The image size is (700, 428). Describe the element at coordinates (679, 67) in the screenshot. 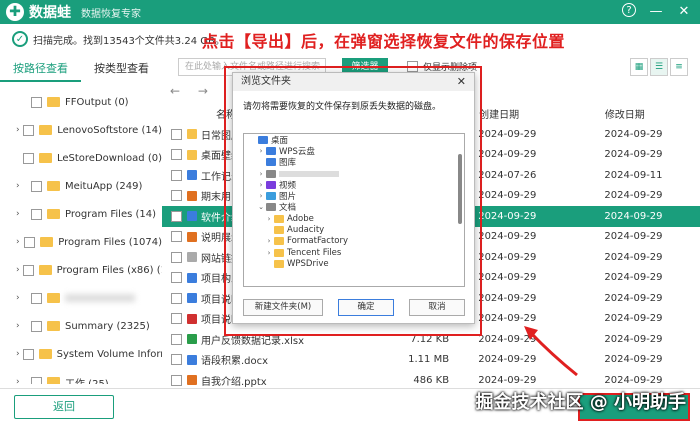

I see `detail-view-icon: ≡` at that location.